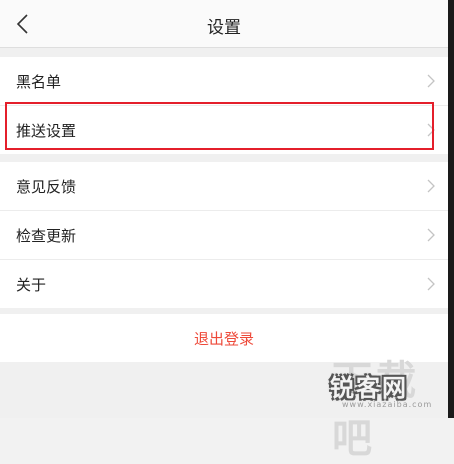 This screenshot has width=454, height=464. I want to click on watermark-main-text: 锐客网, so click(369, 388).